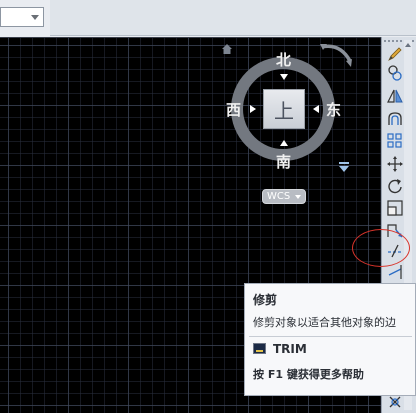 The width and height of the screenshot is (416, 413). I want to click on tool-button-pencil, so click(395, 53).